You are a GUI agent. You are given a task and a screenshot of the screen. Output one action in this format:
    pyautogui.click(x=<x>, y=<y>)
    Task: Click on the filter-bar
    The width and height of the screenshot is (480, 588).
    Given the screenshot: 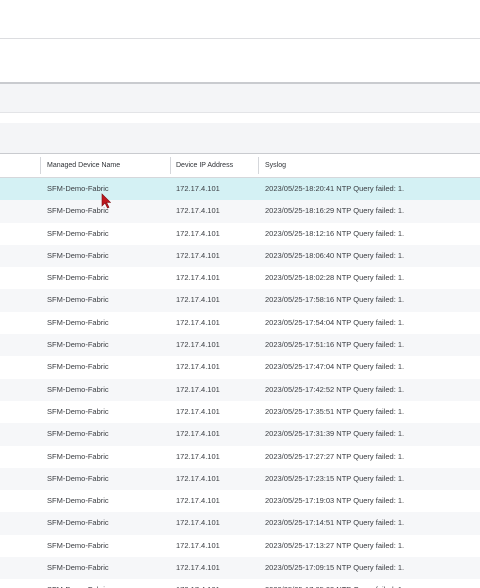 What is the action you would take?
    pyautogui.click(x=240, y=61)
    